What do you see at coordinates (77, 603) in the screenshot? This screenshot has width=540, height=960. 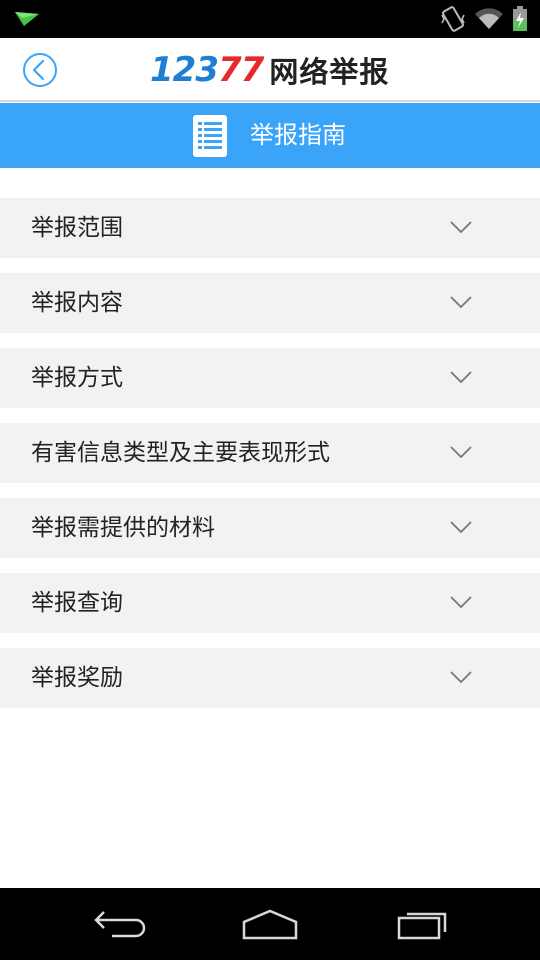 I see `list-item-label: 举报查询` at bounding box center [77, 603].